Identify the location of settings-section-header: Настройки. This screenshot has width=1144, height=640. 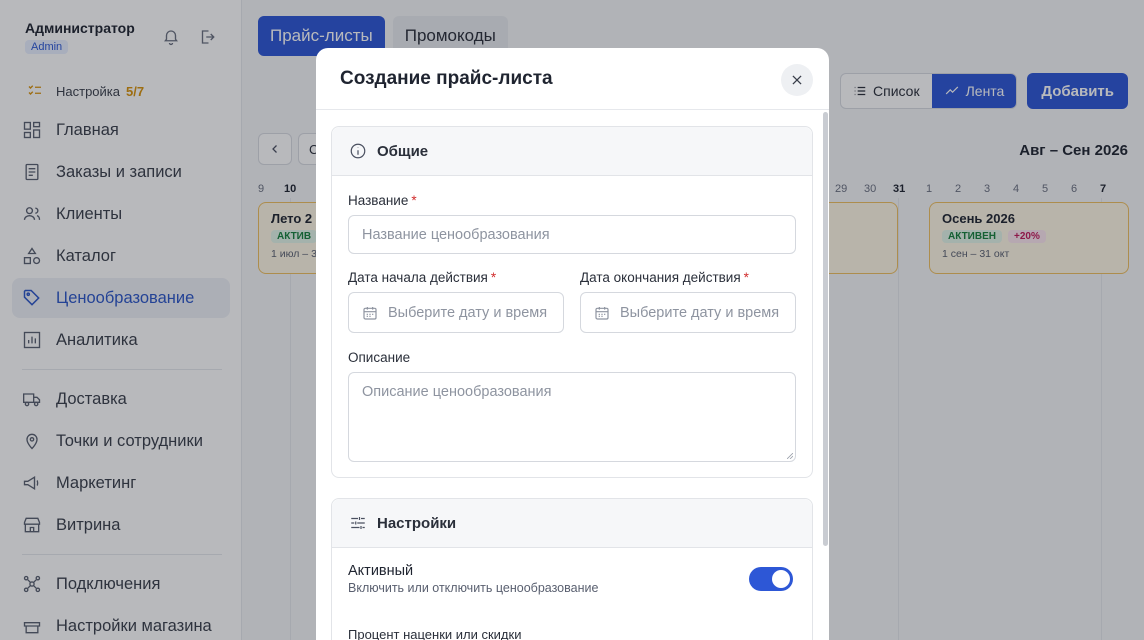
(572, 523).